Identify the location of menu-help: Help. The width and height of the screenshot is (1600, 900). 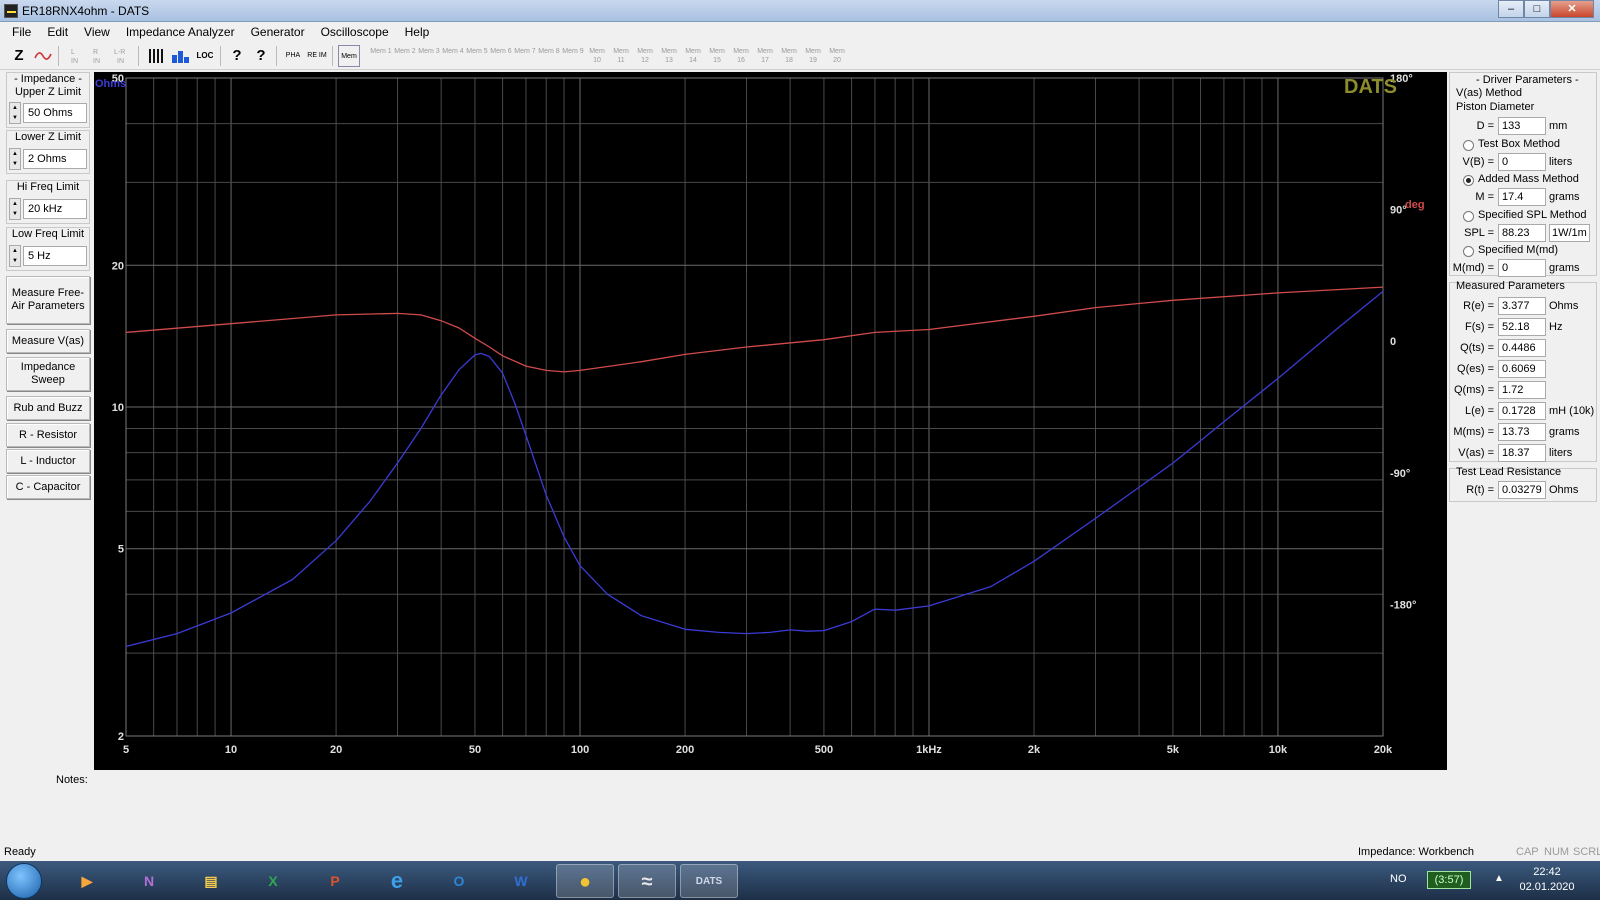
(417, 32).